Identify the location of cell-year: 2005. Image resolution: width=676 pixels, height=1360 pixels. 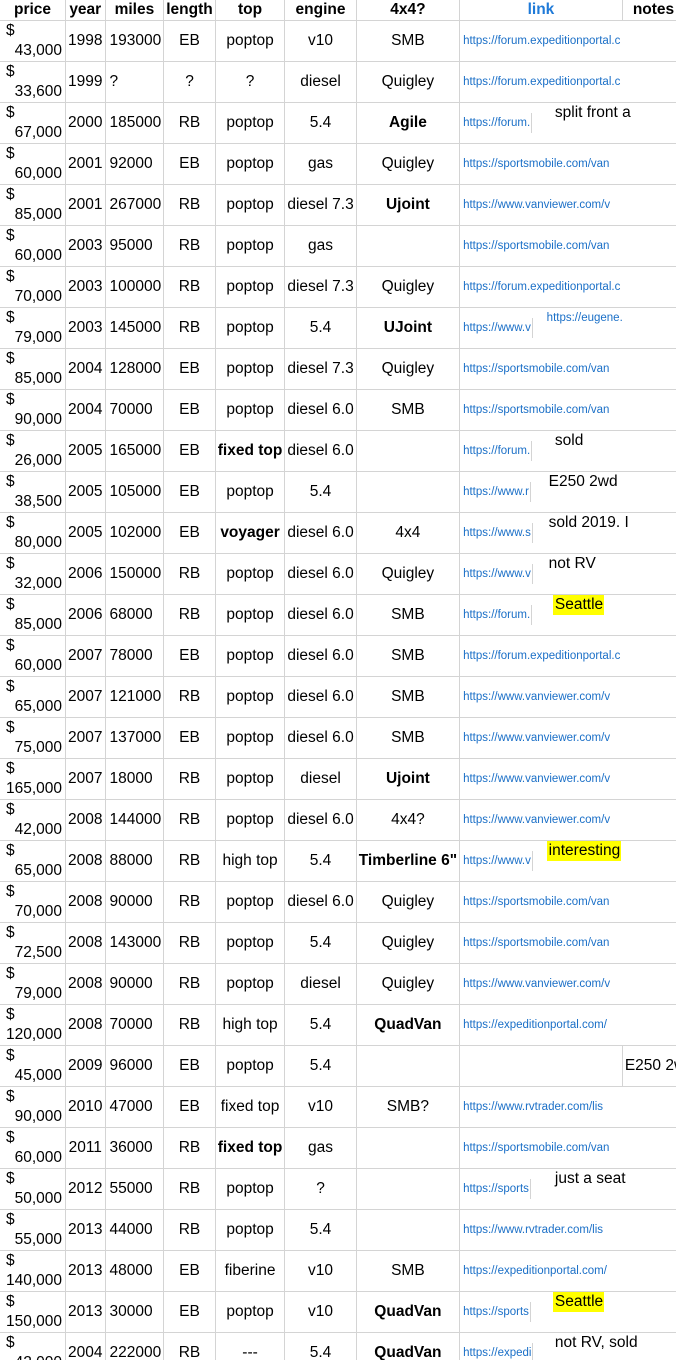
(85, 533).